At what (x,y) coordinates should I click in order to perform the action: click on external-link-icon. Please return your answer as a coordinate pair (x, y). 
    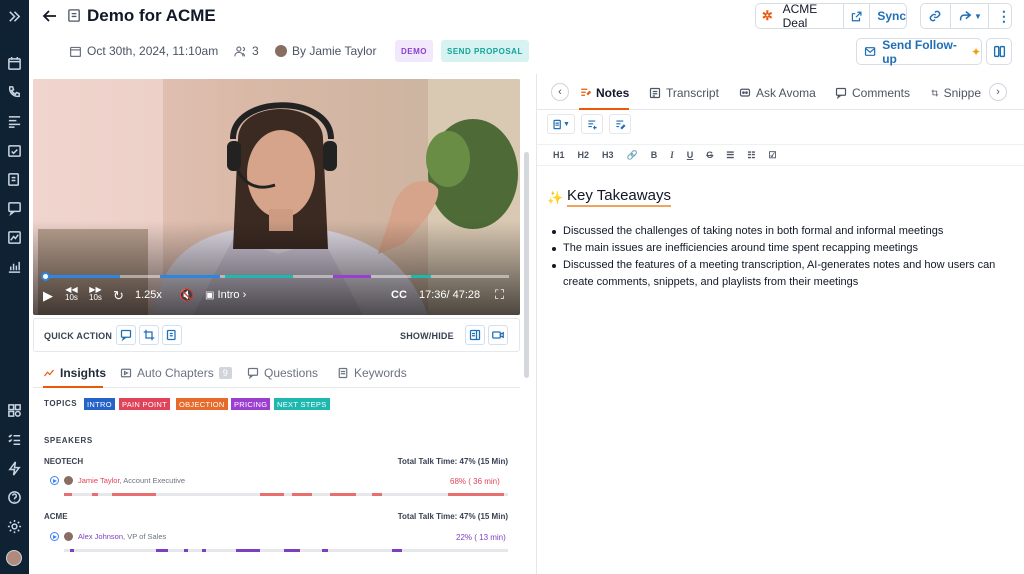
    Looking at the image, I should click on (856, 16).